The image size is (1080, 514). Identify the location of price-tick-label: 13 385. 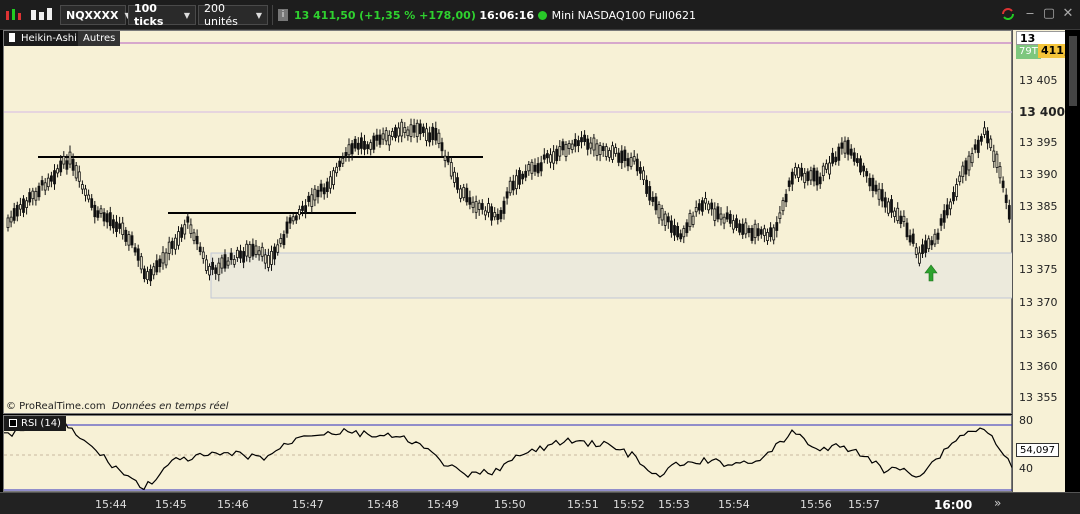
(1038, 206).